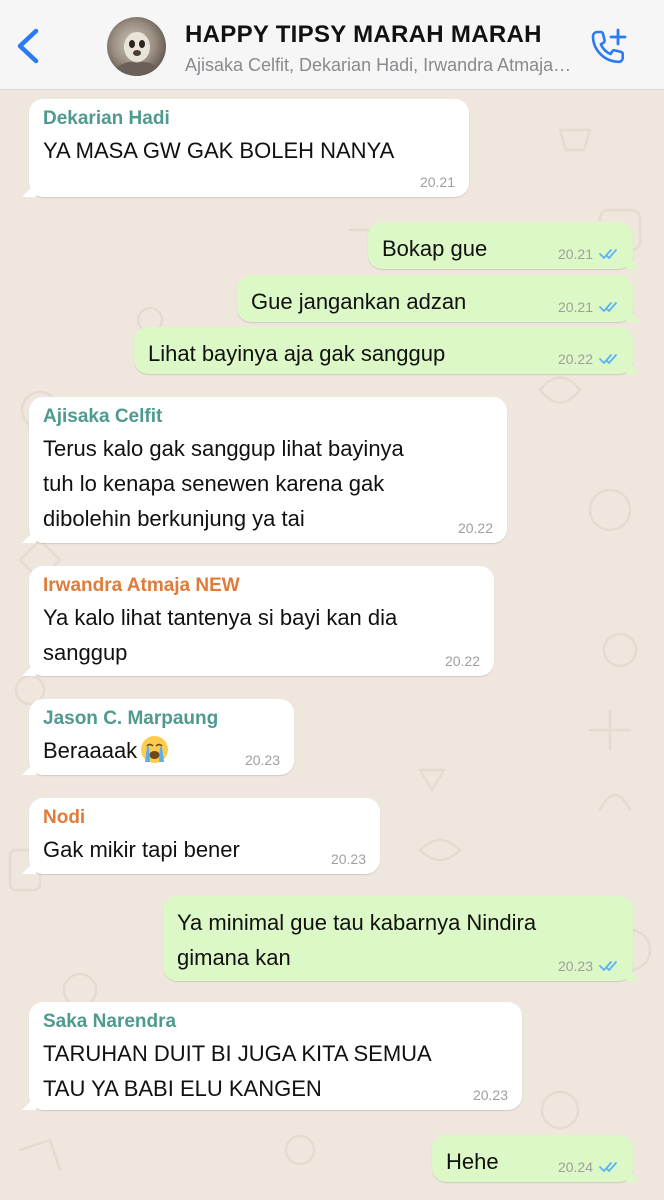  I want to click on message-sender: Ajisaka Celfit, so click(102, 417).